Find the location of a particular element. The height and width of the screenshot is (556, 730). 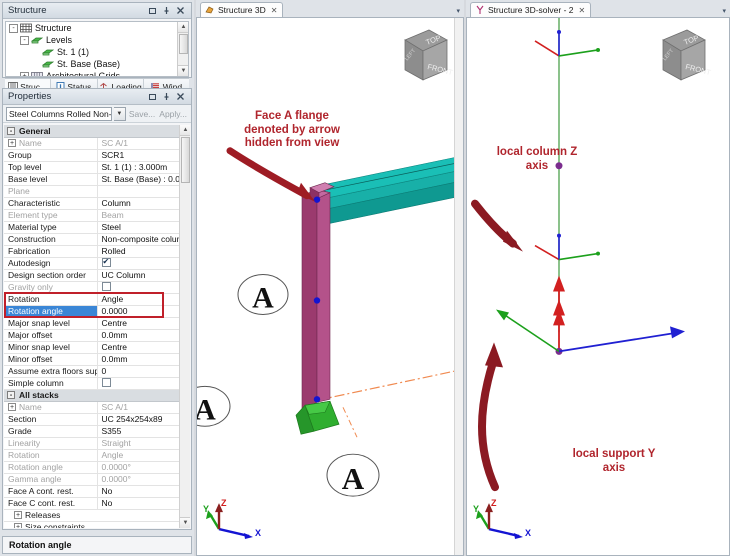

property-value: Steel is located at coordinates (143, 227).